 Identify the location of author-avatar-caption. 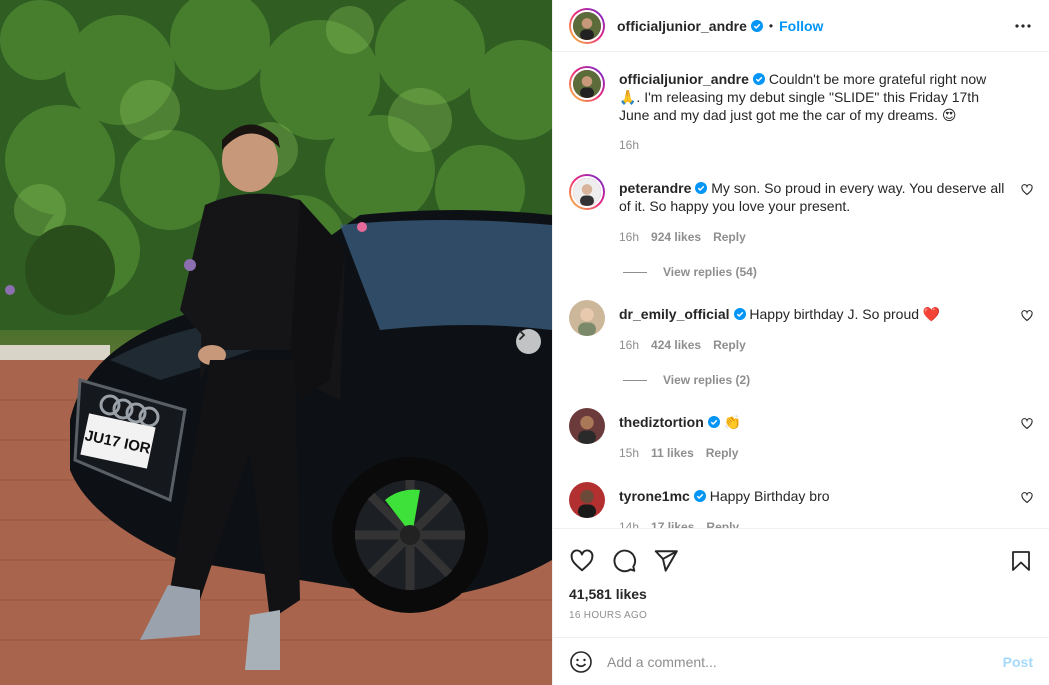
(587, 84).